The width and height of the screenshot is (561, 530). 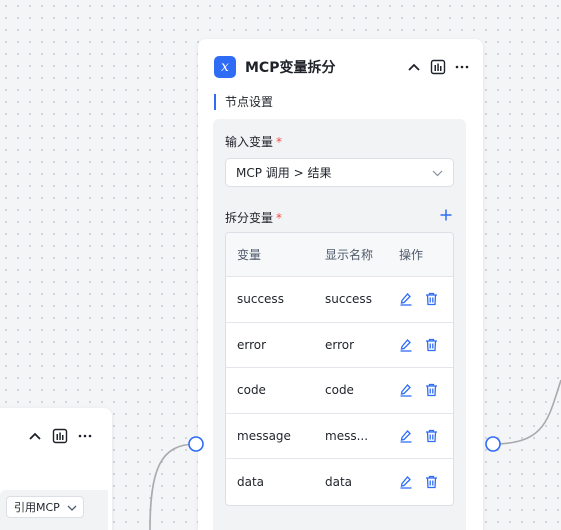 I want to click on display-name-cell: success, so click(x=348, y=299).